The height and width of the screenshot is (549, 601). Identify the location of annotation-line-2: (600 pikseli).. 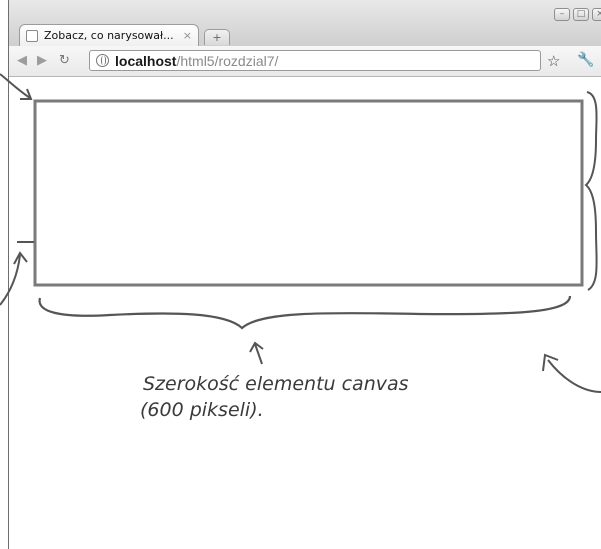
(202, 410).